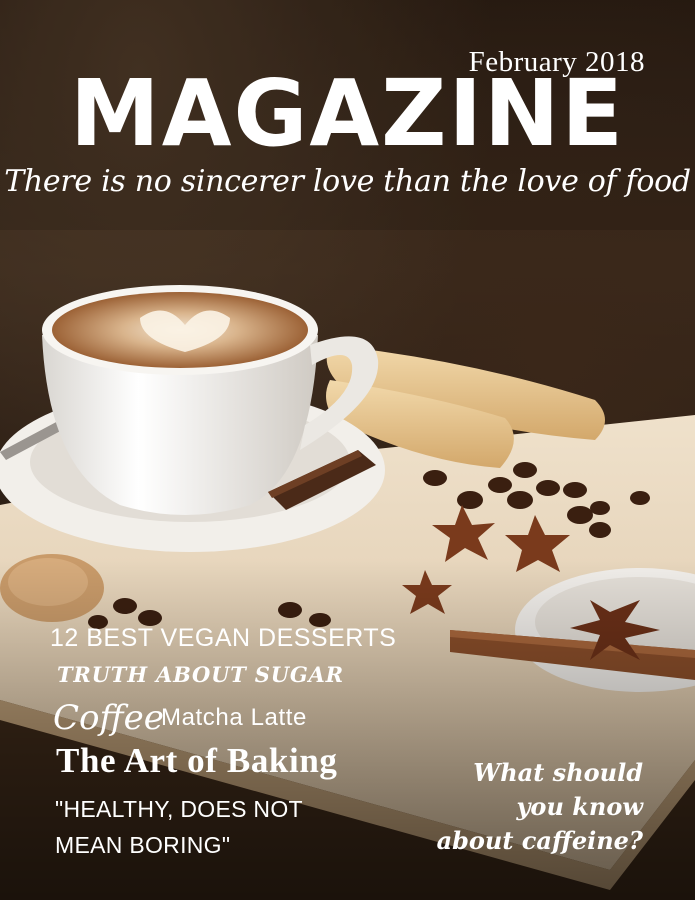  Describe the element at coordinates (223, 638) in the screenshot. I see `headline-vegan-desserts: 12 BEST VEGAN DESSERTS` at that location.